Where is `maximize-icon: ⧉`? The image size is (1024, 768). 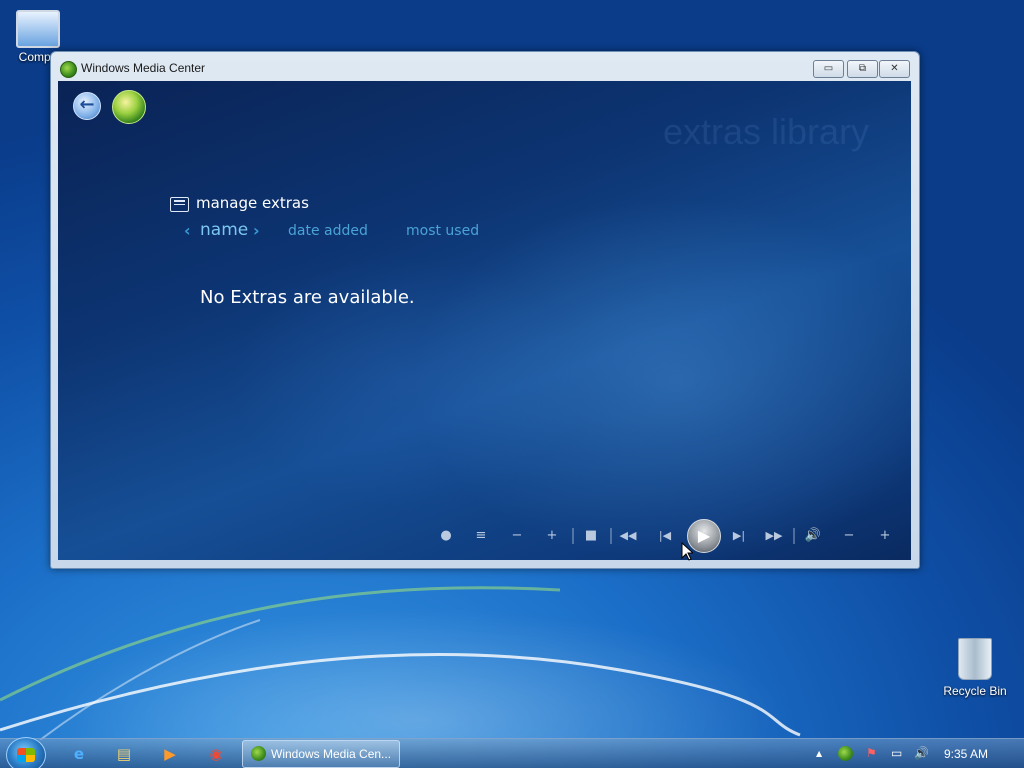
maximize-icon: ⧉ is located at coordinates (862, 68).